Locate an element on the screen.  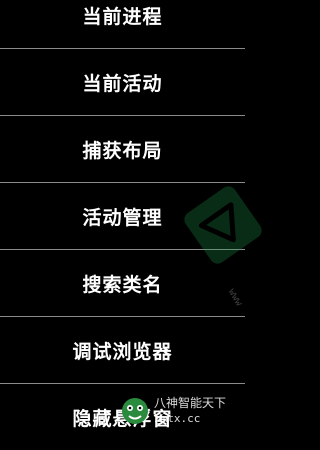
menu-item-debug-browser: 调试浏览器 is located at coordinates (122, 350).